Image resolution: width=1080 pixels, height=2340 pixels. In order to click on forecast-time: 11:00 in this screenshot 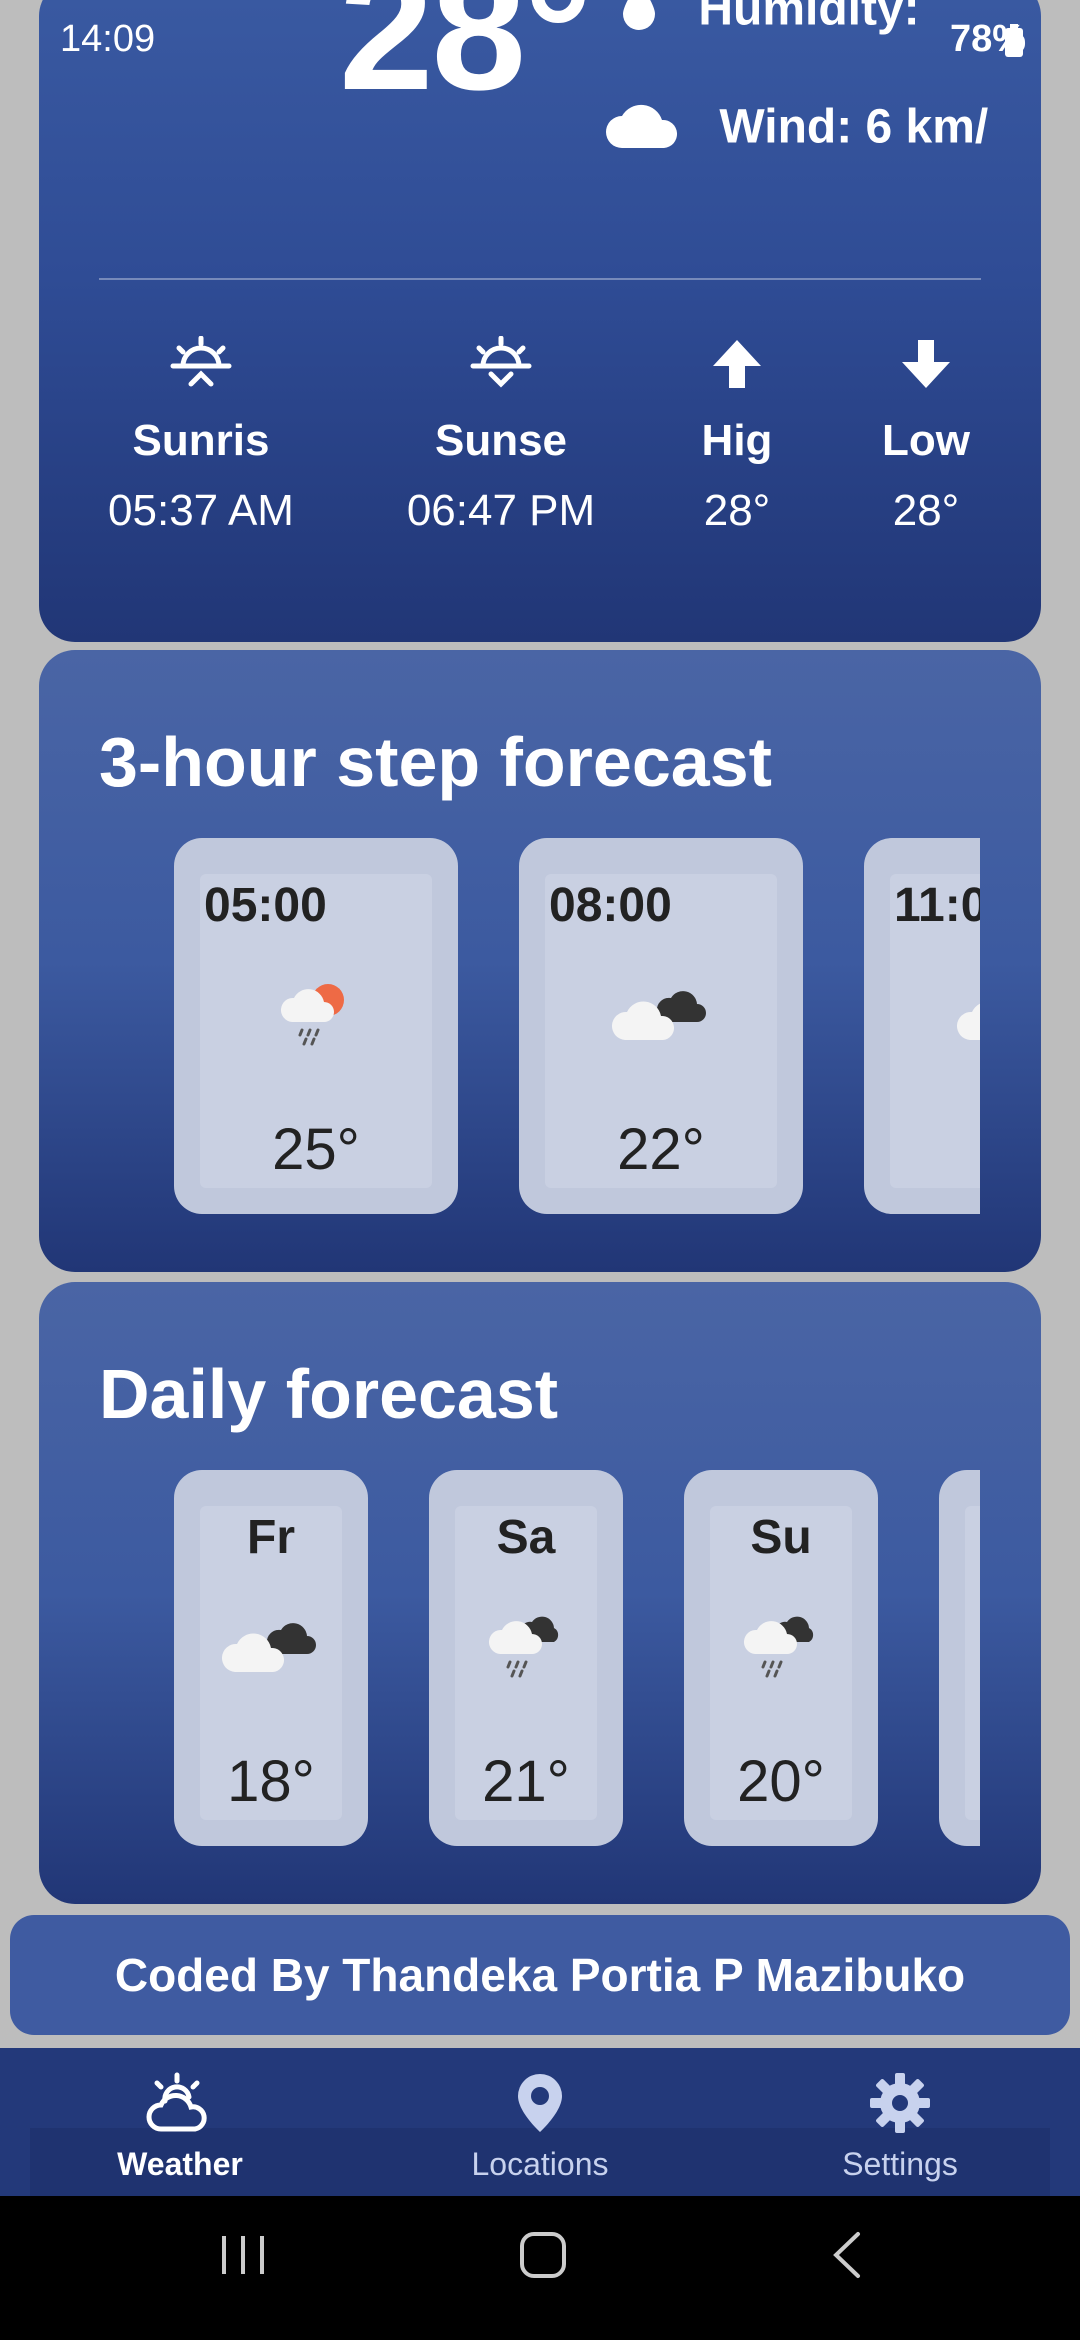, I will do `click(937, 905)`.